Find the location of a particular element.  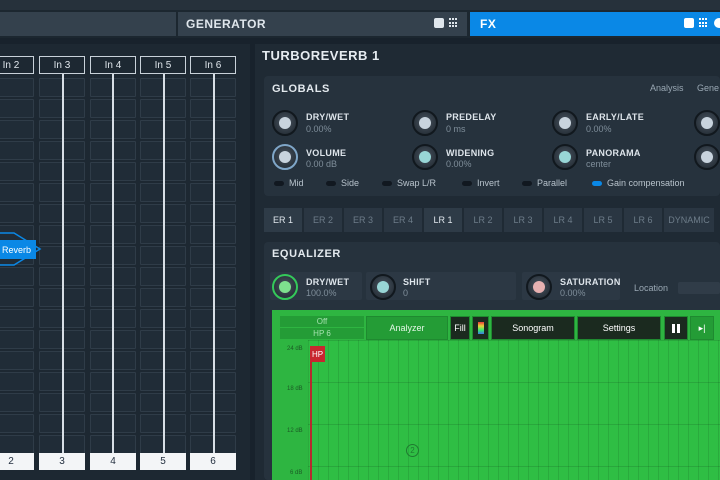

analysis-link: Analysis is located at coordinates (667, 88).